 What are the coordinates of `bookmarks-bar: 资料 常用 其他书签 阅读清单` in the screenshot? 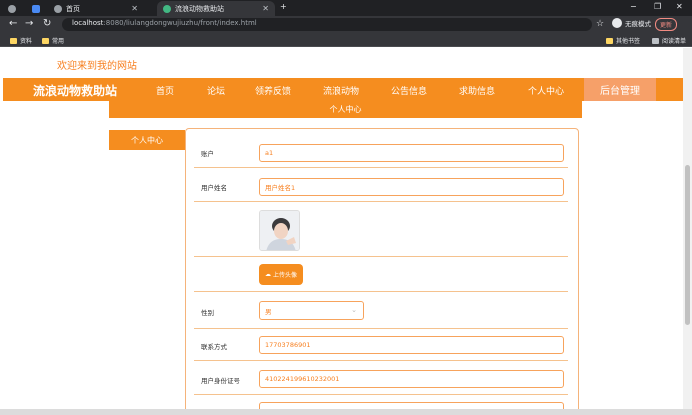 It's located at (346, 40).